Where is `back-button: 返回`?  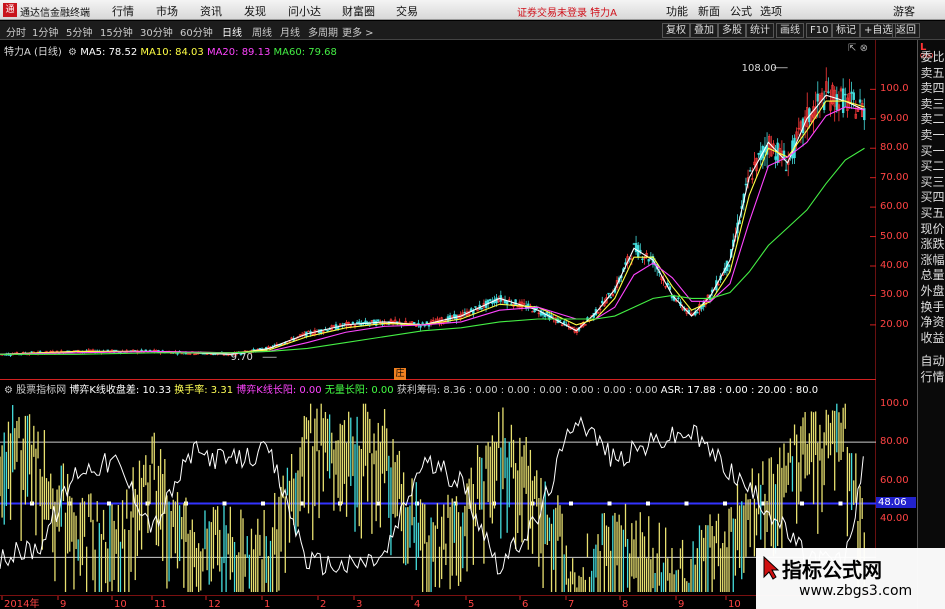 back-button: 返回 is located at coordinates (906, 30).